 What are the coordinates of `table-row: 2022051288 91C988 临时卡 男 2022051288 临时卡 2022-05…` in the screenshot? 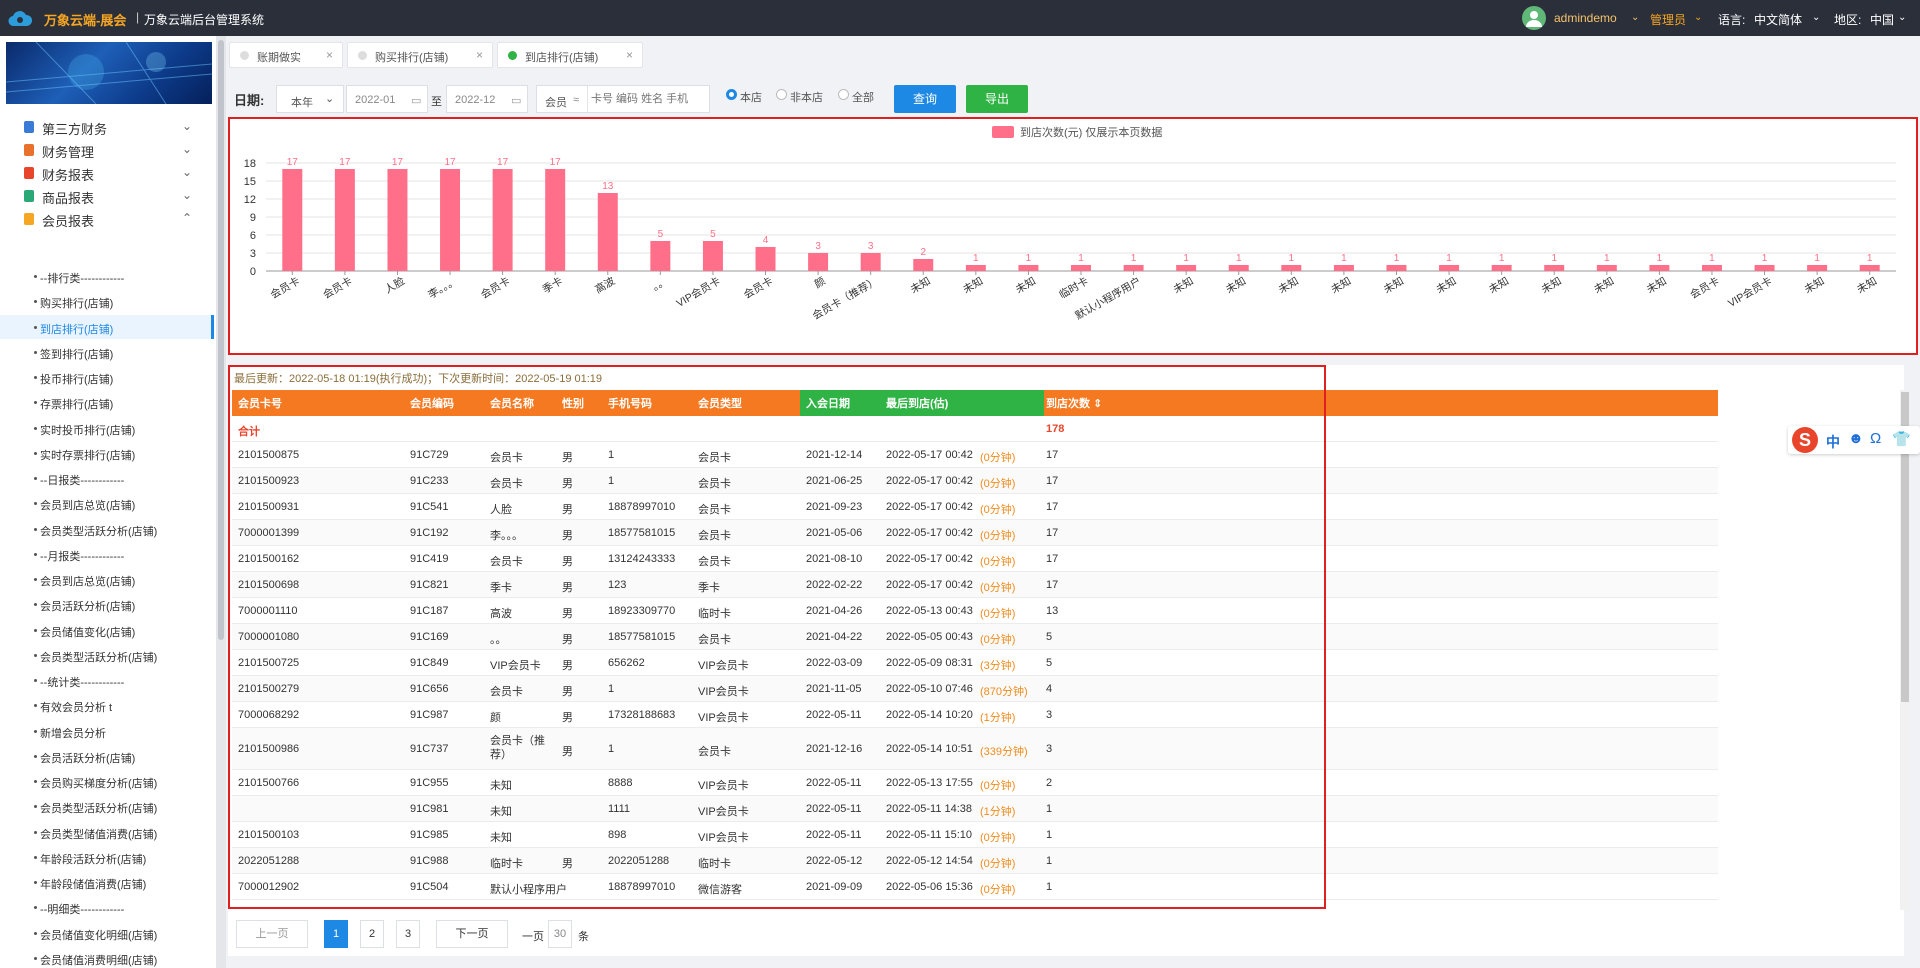 It's located at (975, 861).